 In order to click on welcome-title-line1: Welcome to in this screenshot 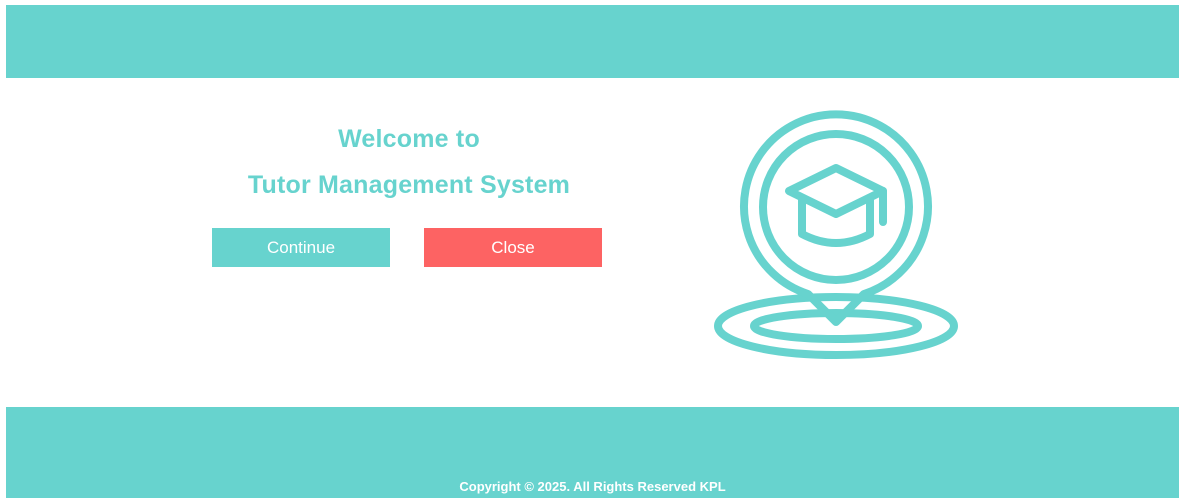, I will do `click(409, 139)`.